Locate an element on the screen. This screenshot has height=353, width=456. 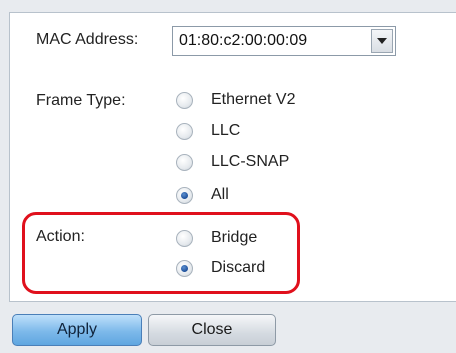
action-option-label: Discard is located at coordinates (238, 267).